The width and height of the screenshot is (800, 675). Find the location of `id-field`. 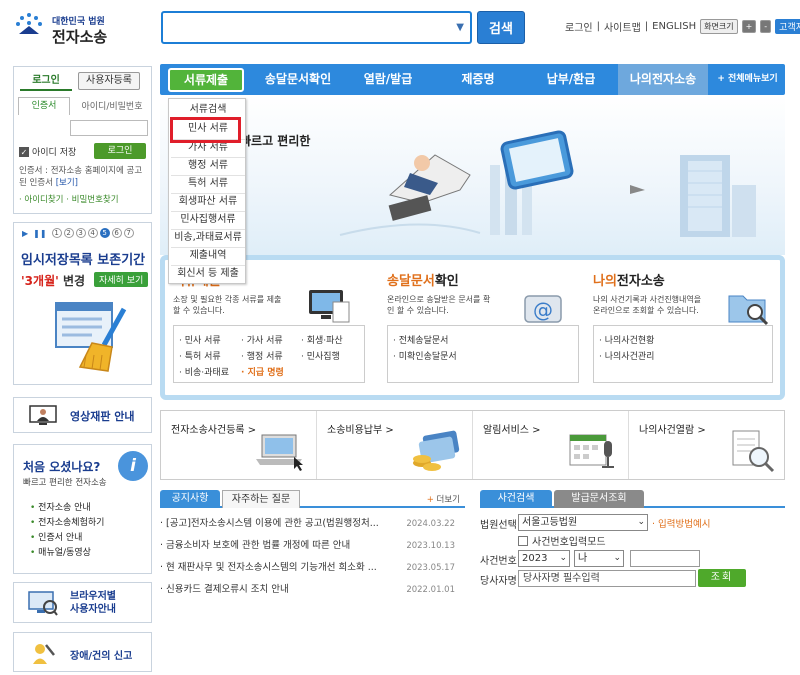

id-field is located at coordinates (109, 128).